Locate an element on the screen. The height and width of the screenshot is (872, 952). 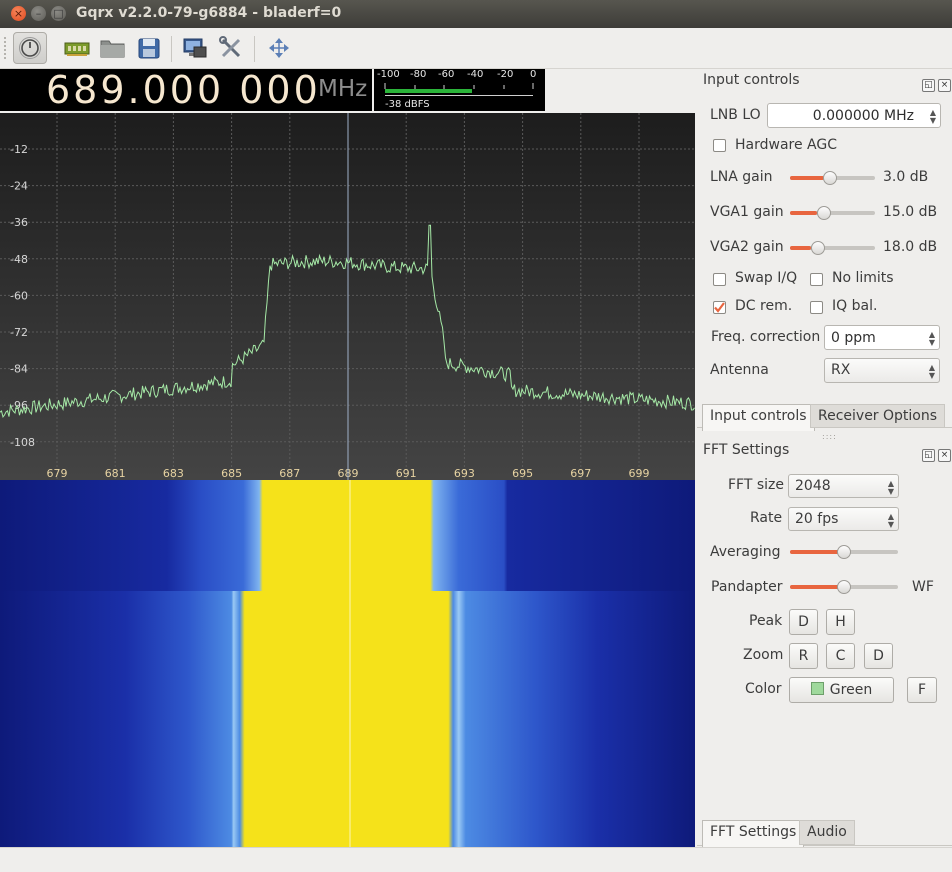
color-button: Green is located at coordinates (841, 690).